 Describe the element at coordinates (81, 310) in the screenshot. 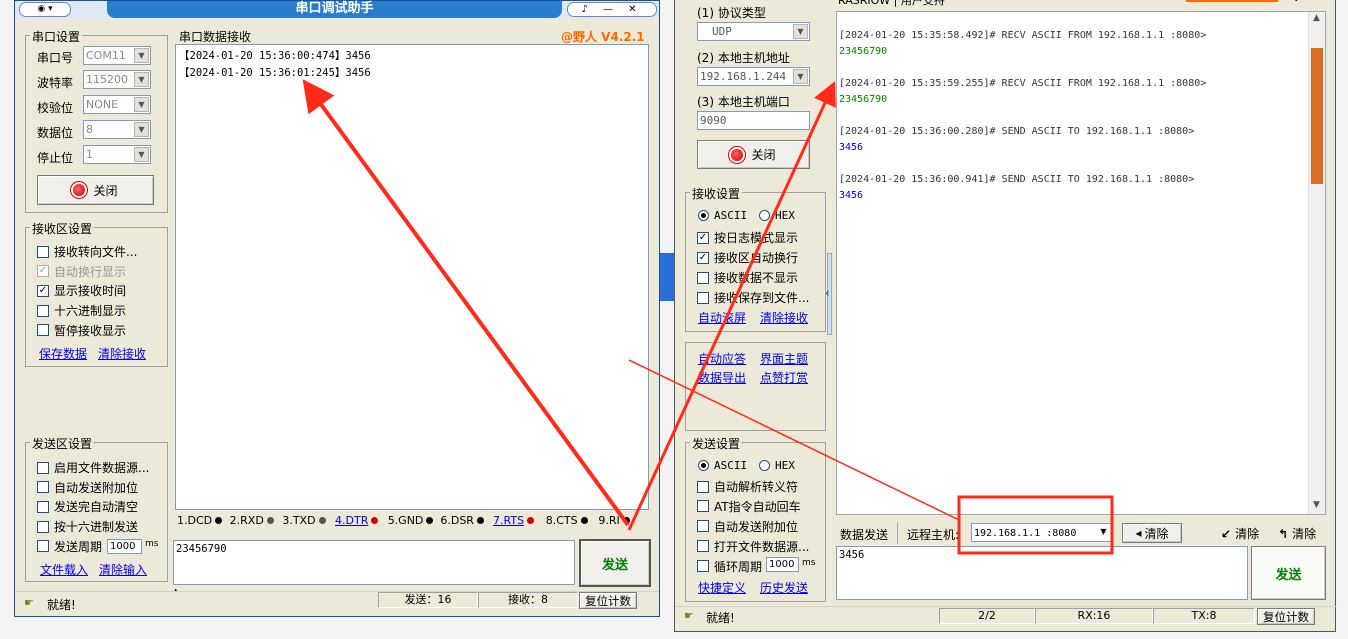

I see `receive-option-checkbox: 十六进制显示` at that location.